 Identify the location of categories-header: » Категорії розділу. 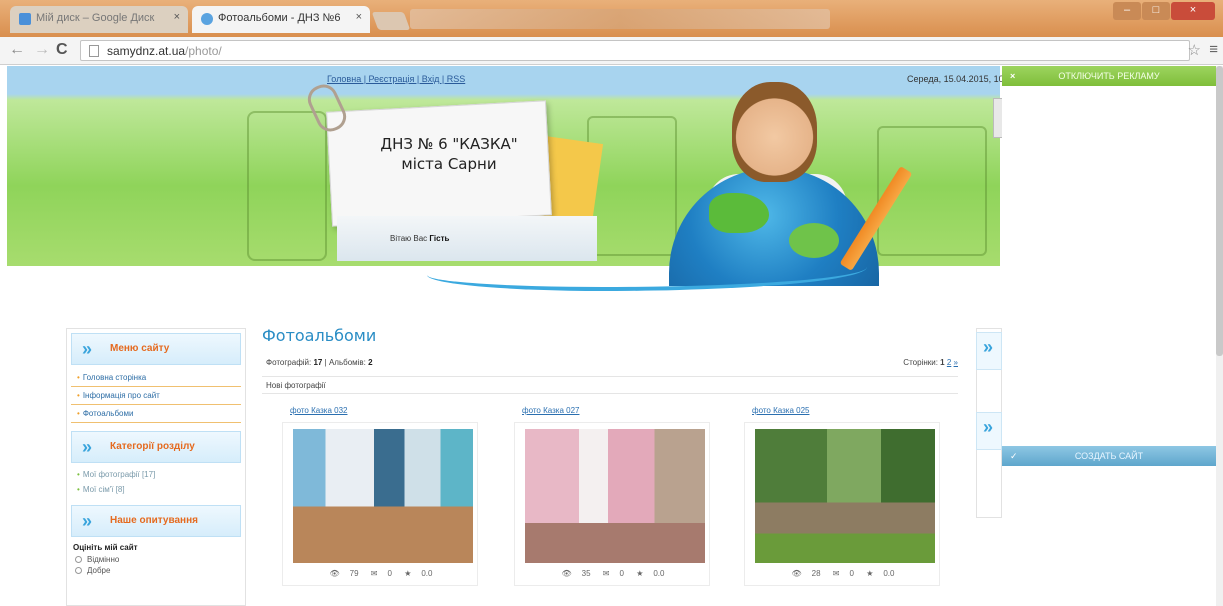
(156, 447).